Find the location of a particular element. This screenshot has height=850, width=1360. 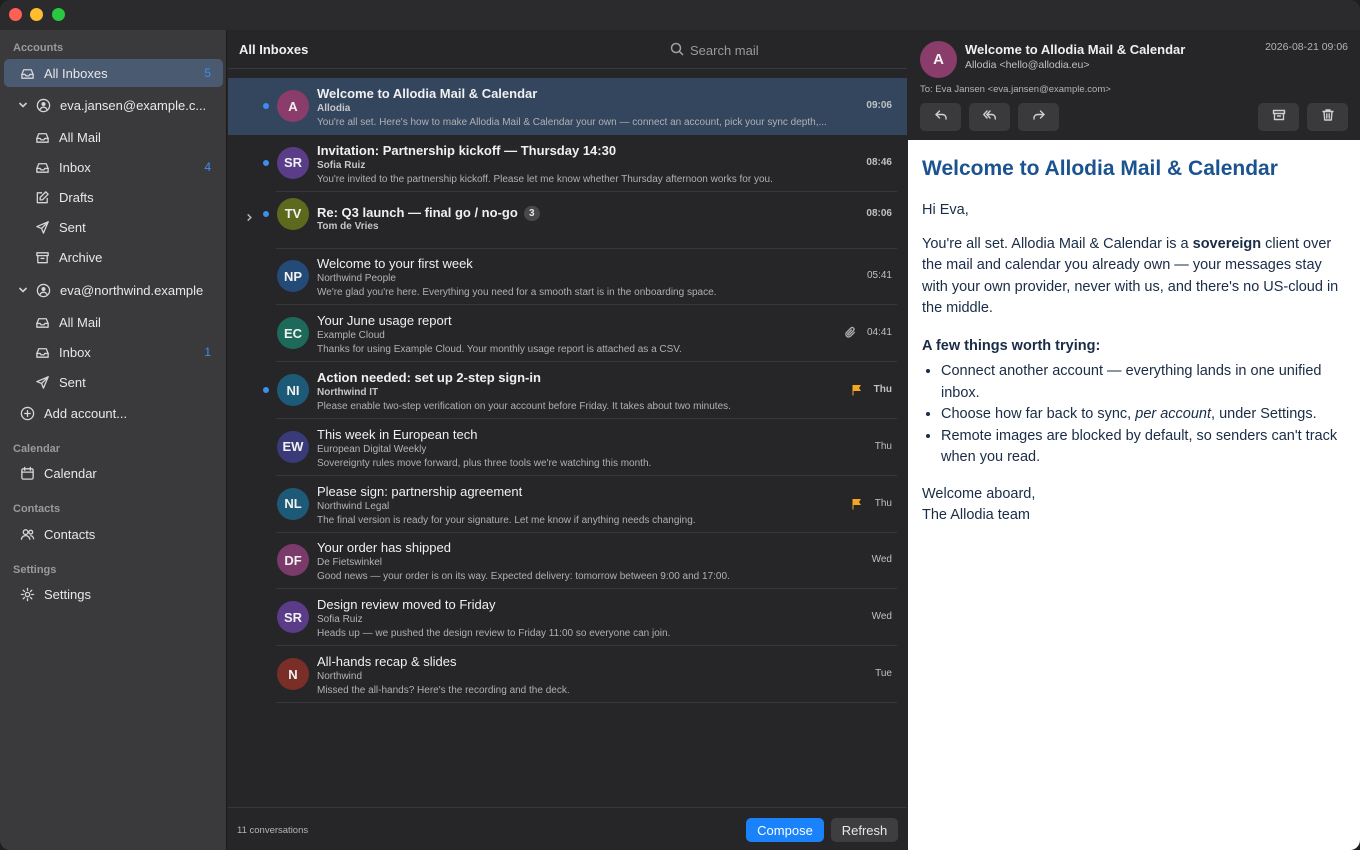

avatar: SR is located at coordinates (293, 162).